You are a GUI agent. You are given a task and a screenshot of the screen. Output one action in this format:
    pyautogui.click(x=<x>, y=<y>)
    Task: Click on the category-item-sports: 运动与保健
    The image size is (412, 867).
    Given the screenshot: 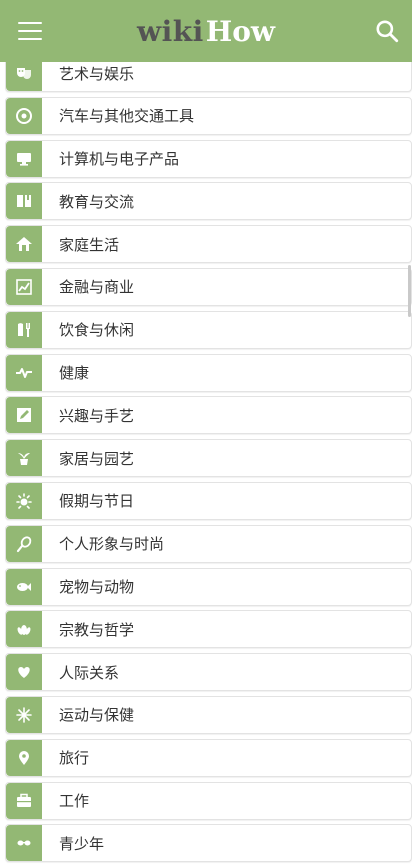 What is the action you would take?
    pyautogui.click(x=208, y=714)
    